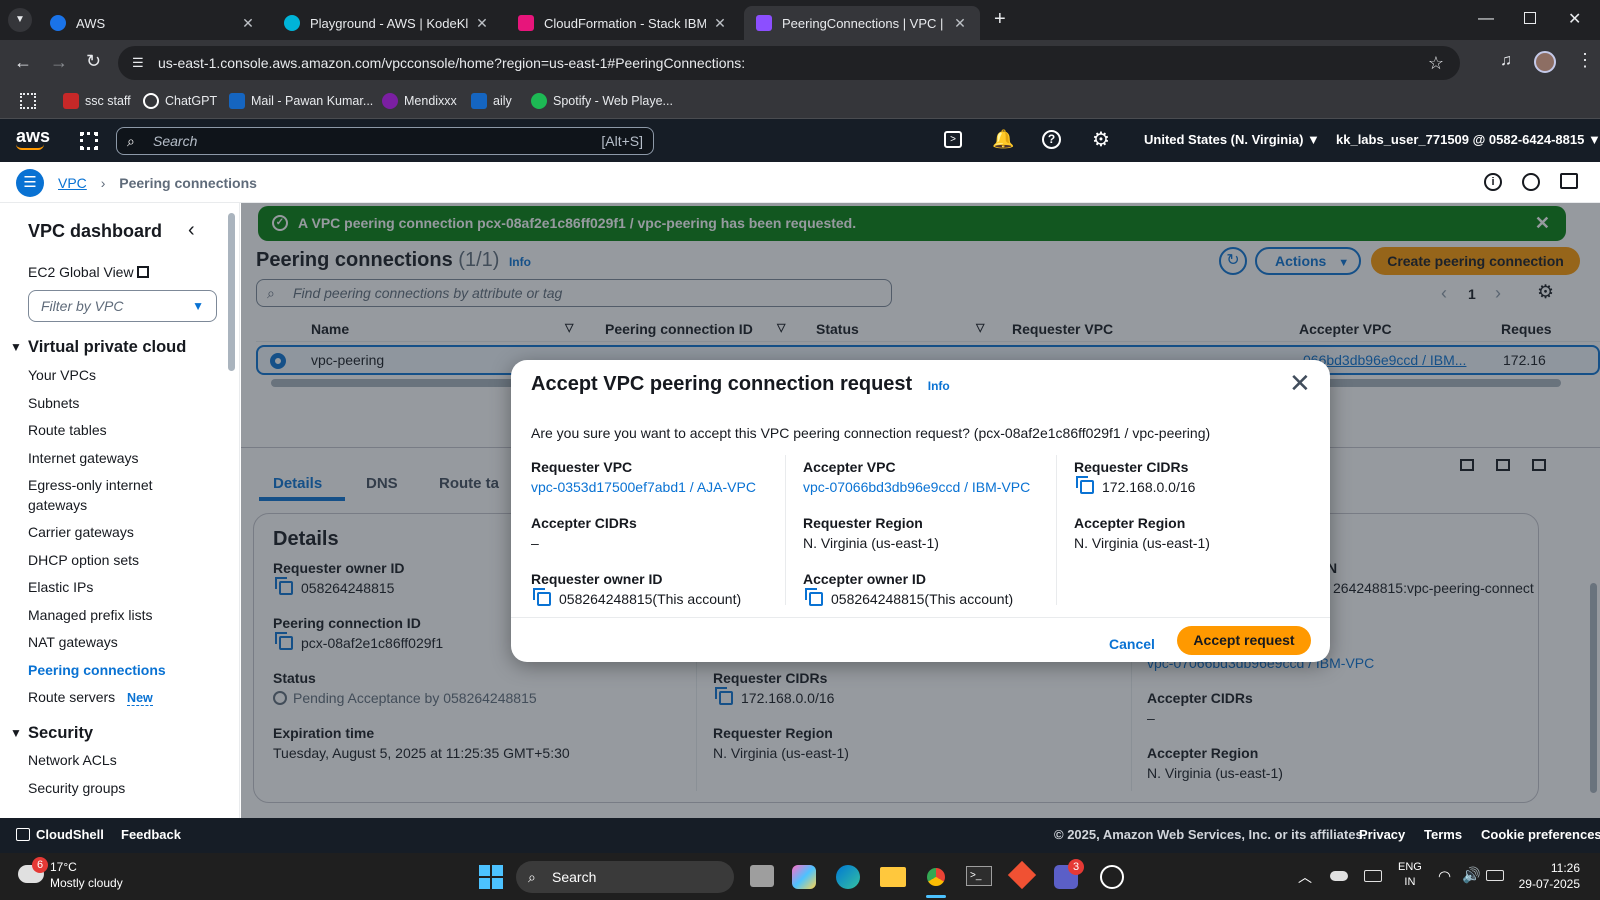 Image resolution: width=1600 pixels, height=900 pixels. Describe the element at coordinates (90, 615) in the screenshot. I see `sidebar-item-managed-prefix-lists: Managed prefix lists` at that location.